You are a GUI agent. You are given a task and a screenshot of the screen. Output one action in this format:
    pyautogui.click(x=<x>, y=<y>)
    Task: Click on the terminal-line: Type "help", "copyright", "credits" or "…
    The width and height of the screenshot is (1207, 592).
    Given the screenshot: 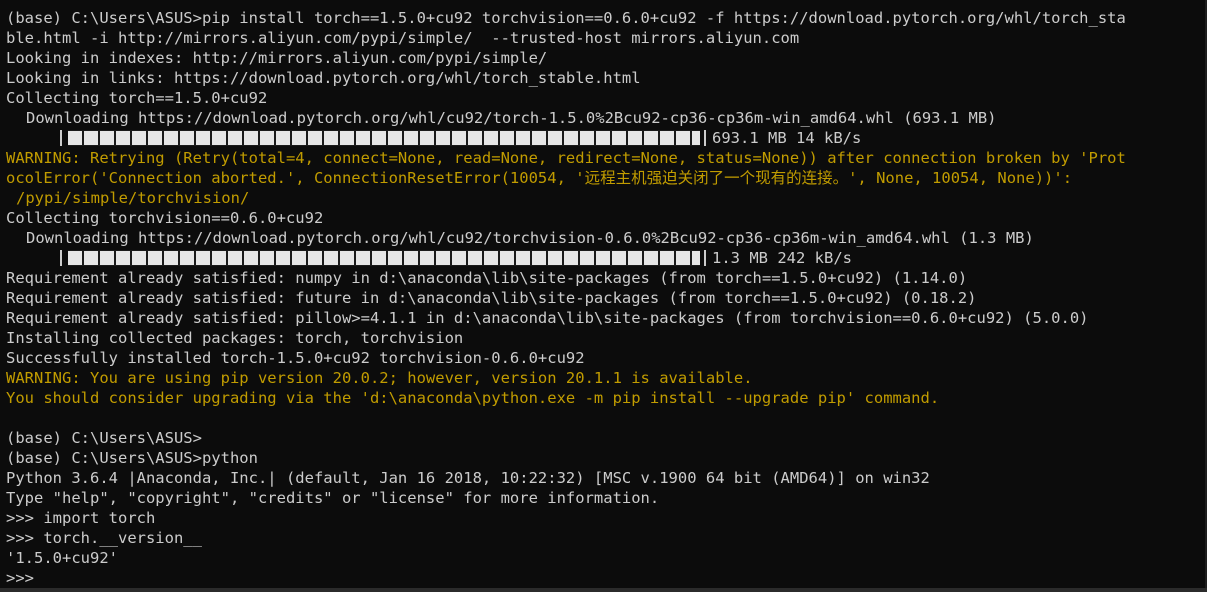 What is the action you would take?
    pyautogui.click(x=333, y=498)
    